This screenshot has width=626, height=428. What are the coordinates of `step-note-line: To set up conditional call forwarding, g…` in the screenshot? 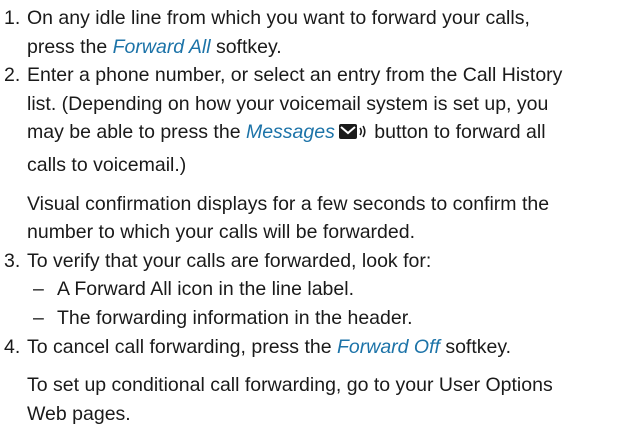 It's located at (290, 385).